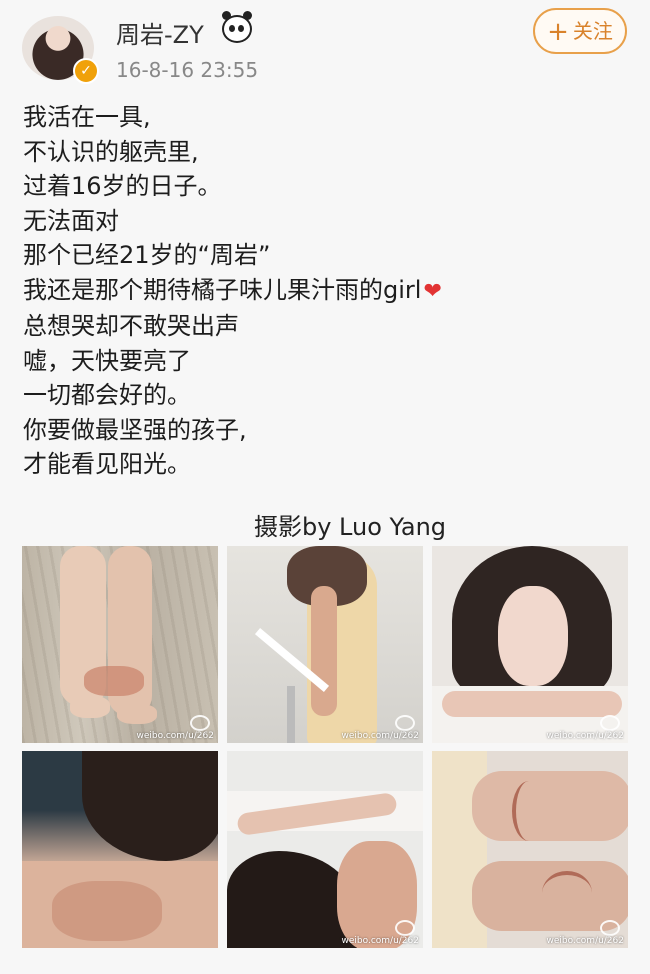 Image resolution: width=650 pixels, height=974 pixels. What do you see at coordinates (237, 27) in the screenshot?
I see `panda-emoji-icon` at bounding box center [237, 27].